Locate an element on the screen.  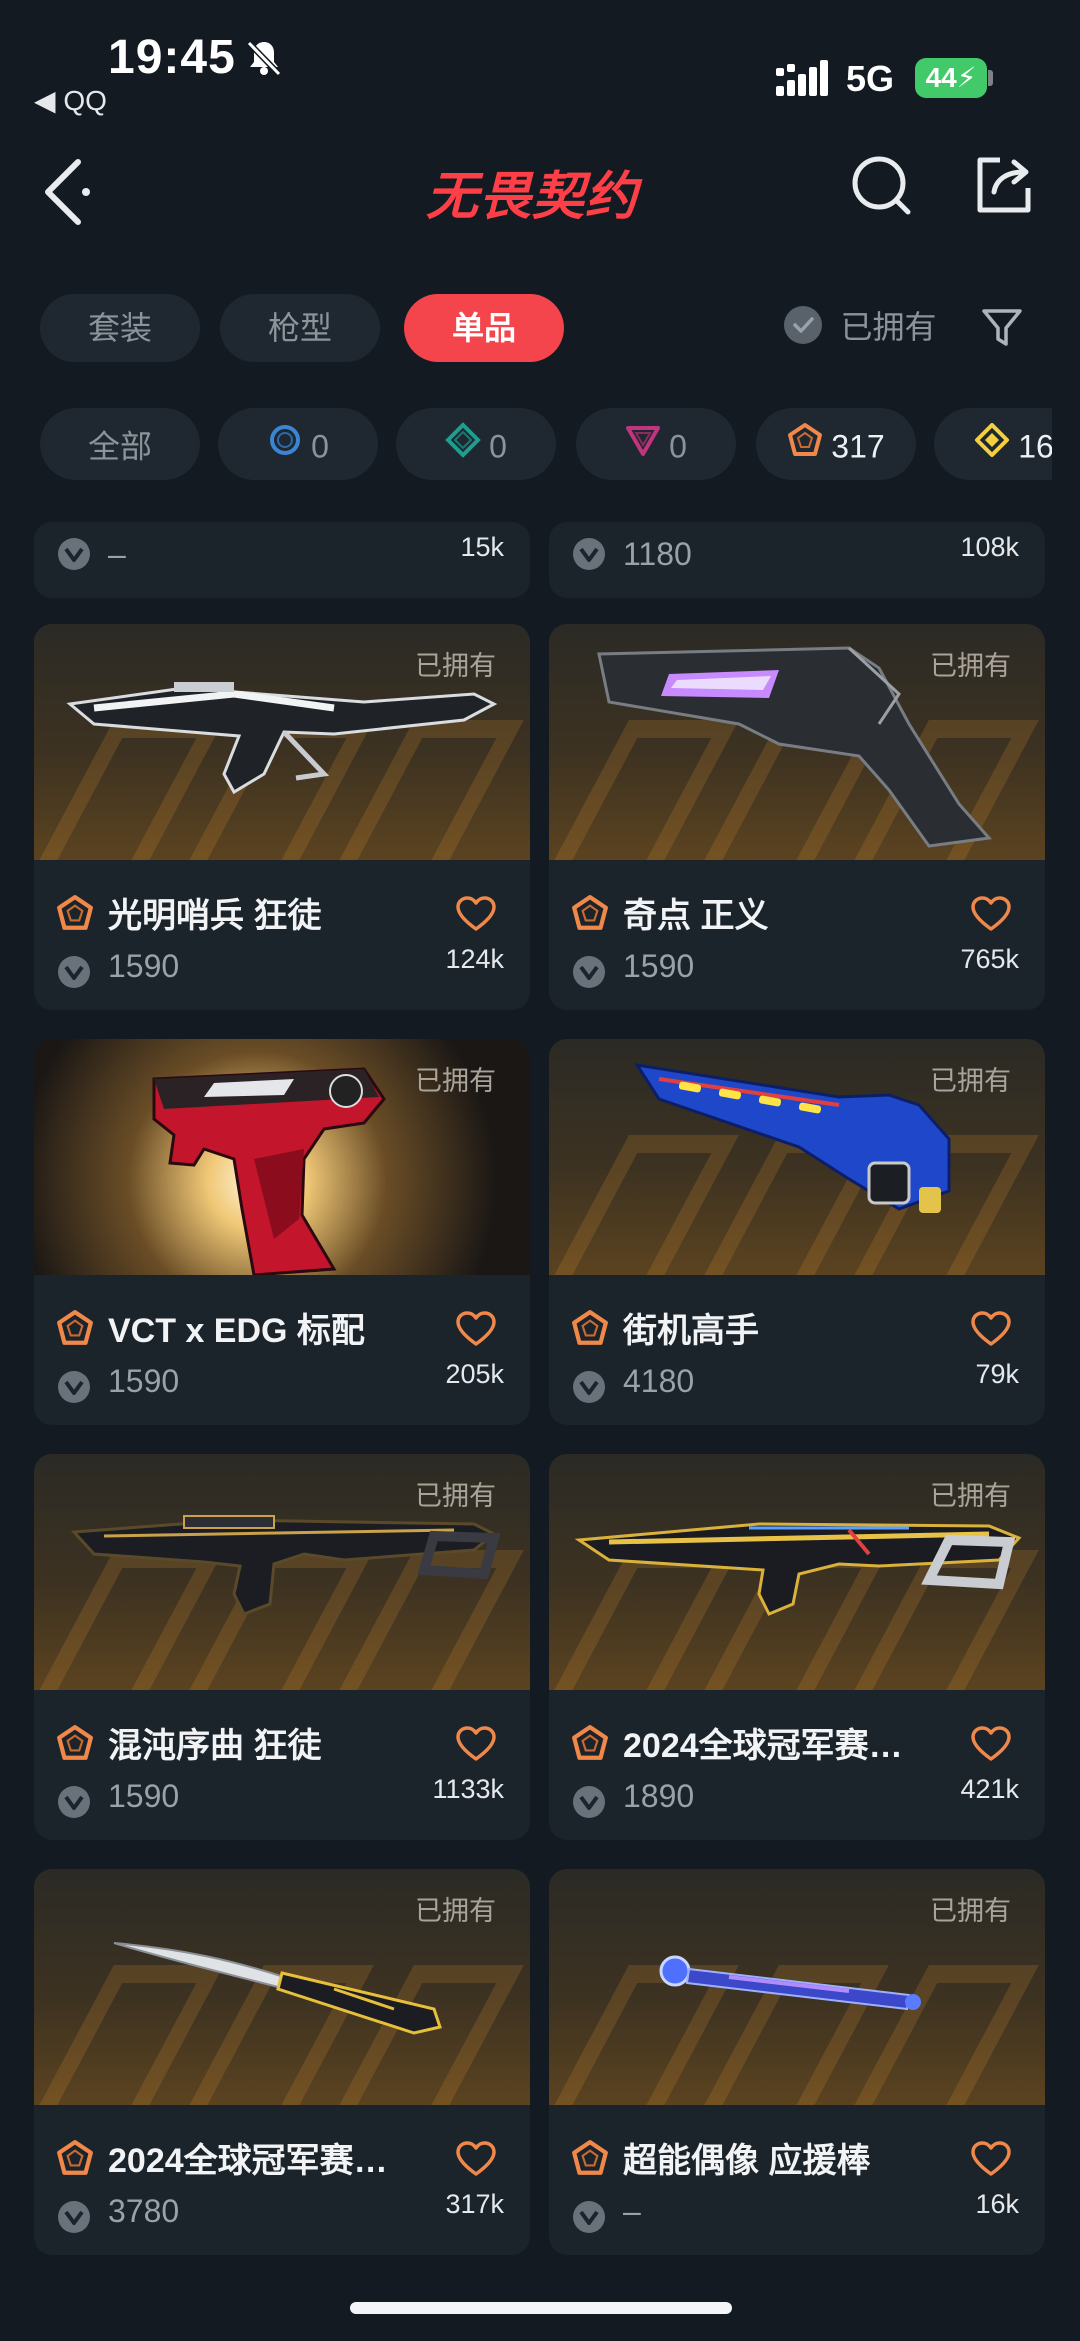
item-price: 1890 is located at coordinates (659, 1796).